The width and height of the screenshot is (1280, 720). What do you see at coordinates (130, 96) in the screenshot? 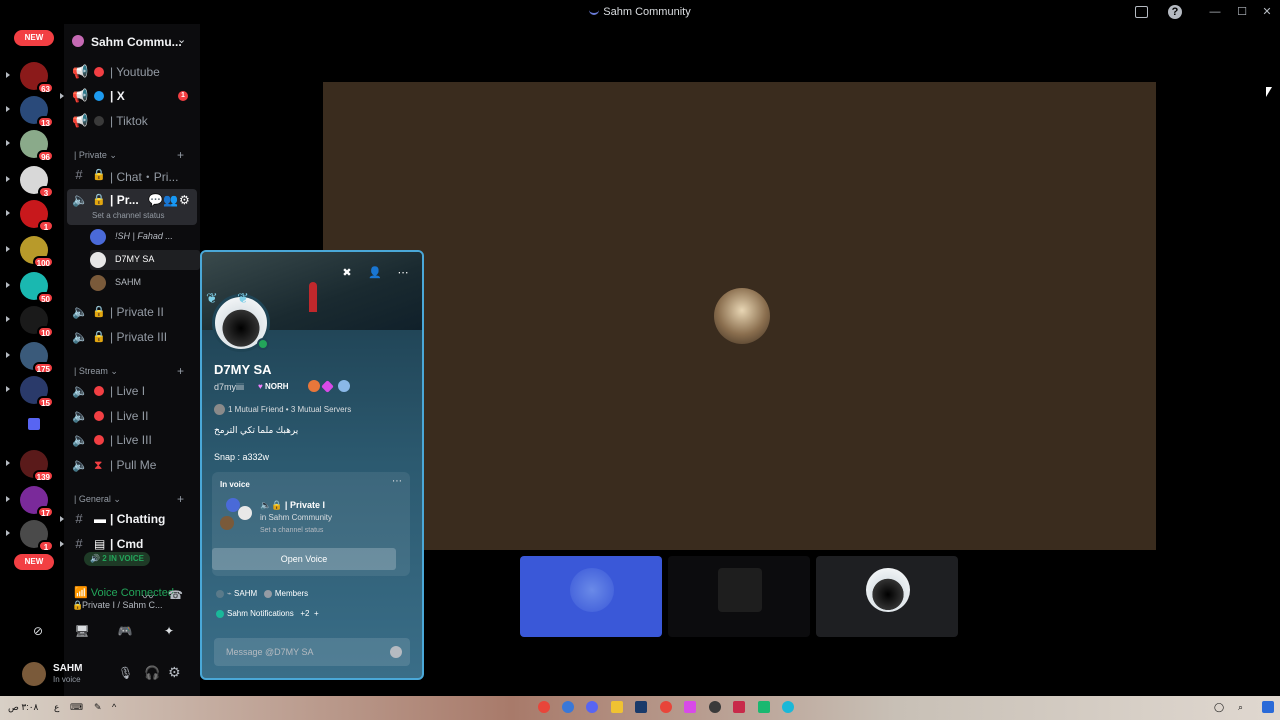
I see `channel-x: 📢 | X 1` at bounding box center [130, 96].